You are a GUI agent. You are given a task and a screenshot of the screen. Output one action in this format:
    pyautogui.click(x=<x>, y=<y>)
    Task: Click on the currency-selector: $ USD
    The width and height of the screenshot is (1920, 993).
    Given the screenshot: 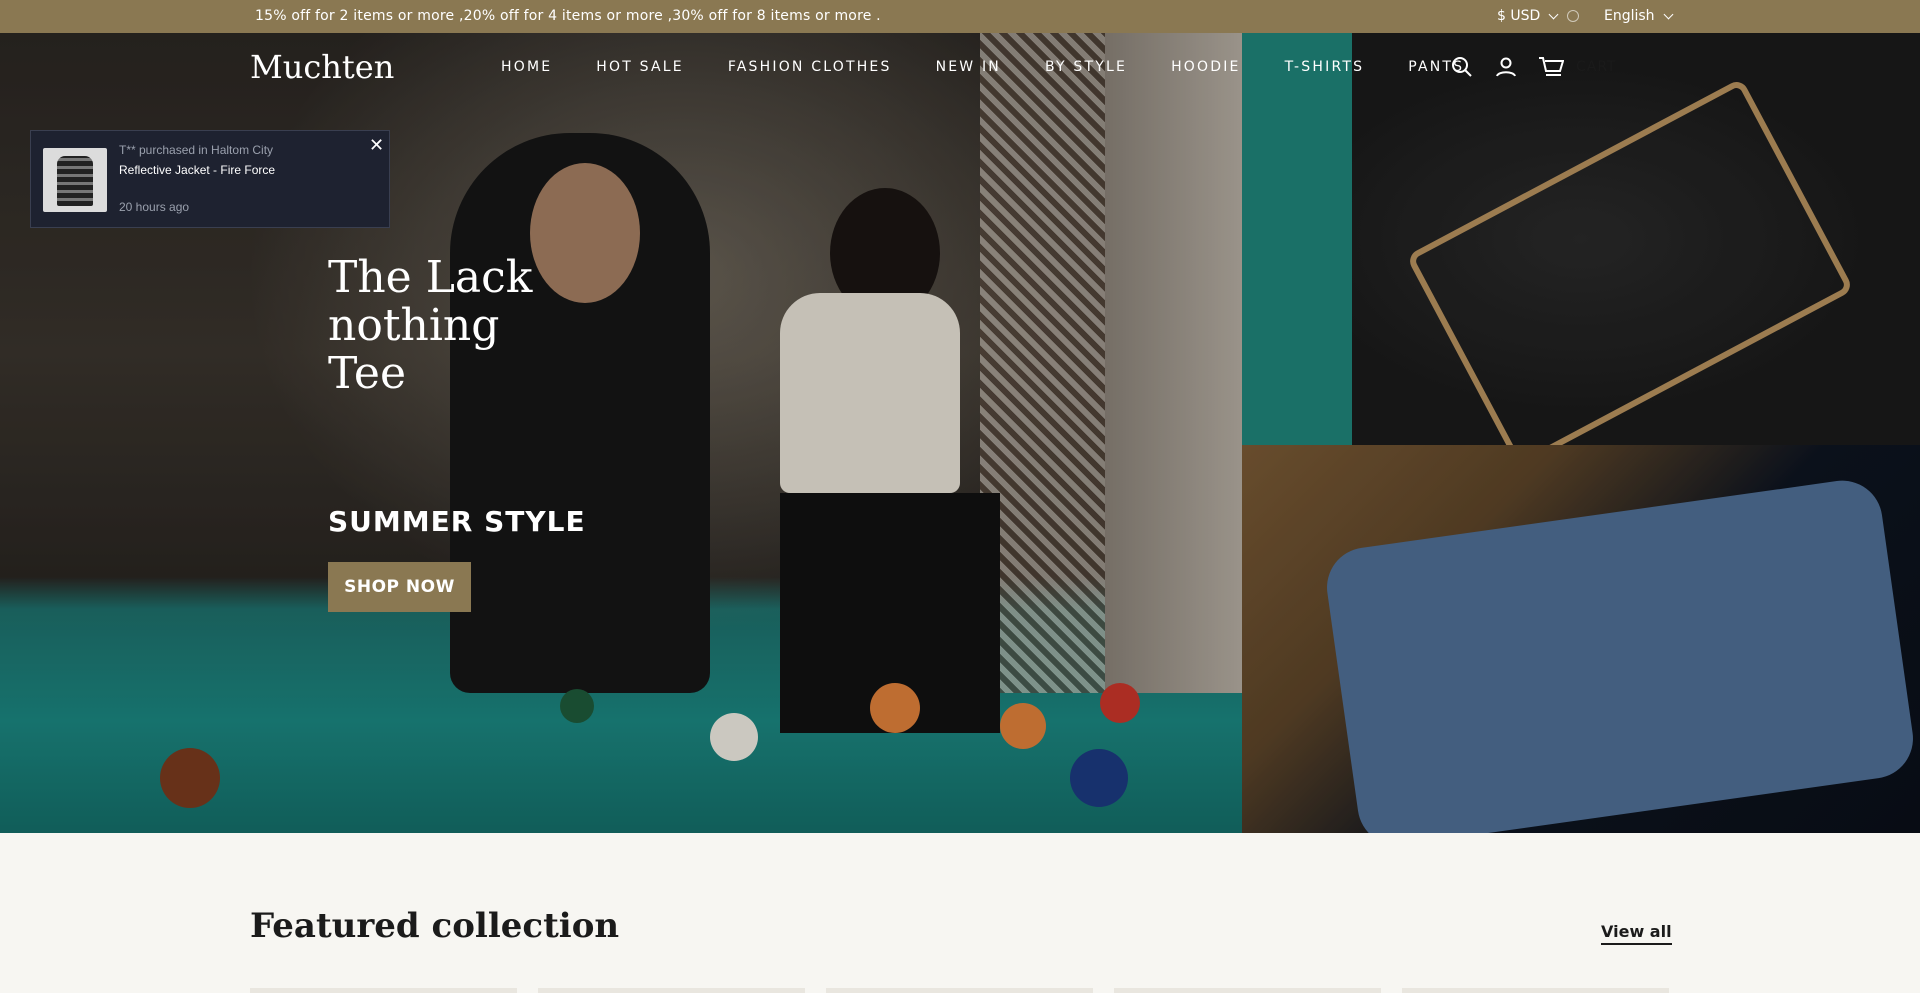 What is the action you would take?
    pyautogui.click(x=1538, y=16)
    